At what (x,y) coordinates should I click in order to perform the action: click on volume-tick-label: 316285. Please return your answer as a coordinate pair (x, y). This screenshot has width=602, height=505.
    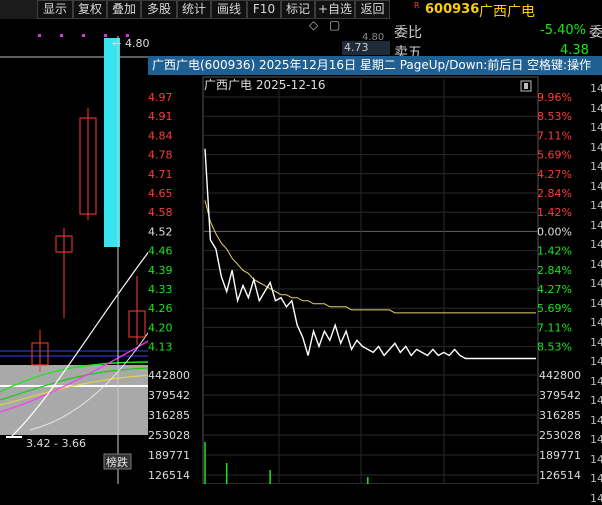
    Looking at the image, I should click on (169, 415).